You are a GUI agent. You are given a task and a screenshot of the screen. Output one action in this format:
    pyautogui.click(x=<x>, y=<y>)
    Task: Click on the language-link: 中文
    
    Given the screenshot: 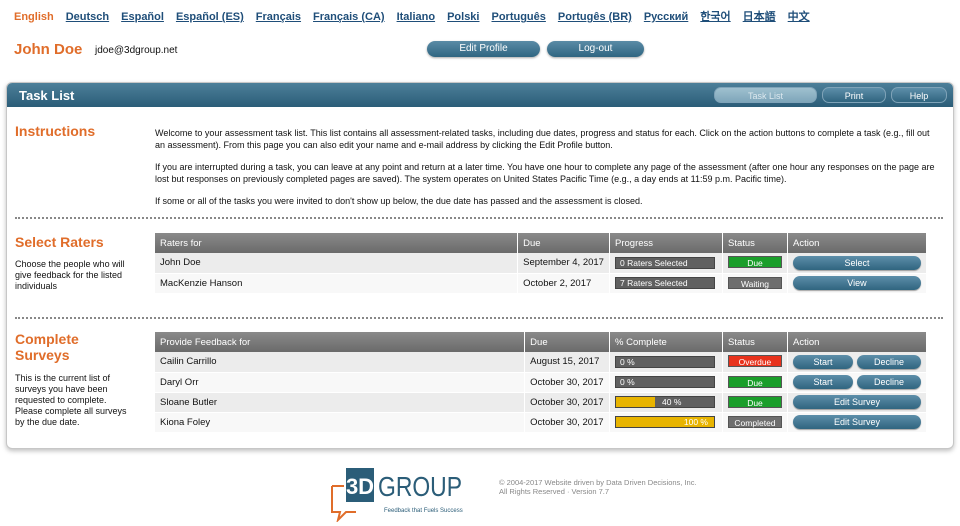 What is the action you would take?
    pyautogui.click(x=799, y=17)
    